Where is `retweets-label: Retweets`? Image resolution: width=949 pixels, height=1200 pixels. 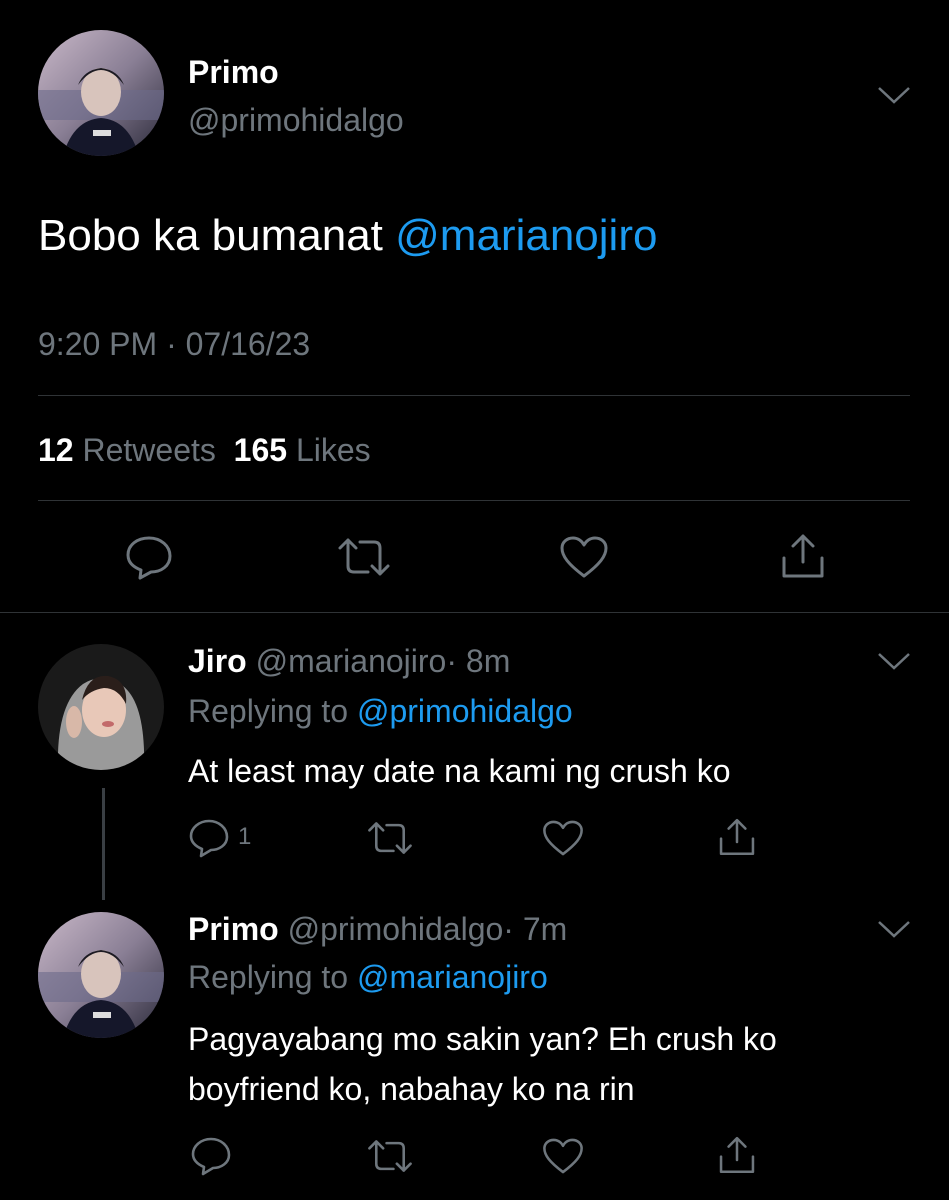 retweets-label: Retweets is located at coordinates (148, 450).